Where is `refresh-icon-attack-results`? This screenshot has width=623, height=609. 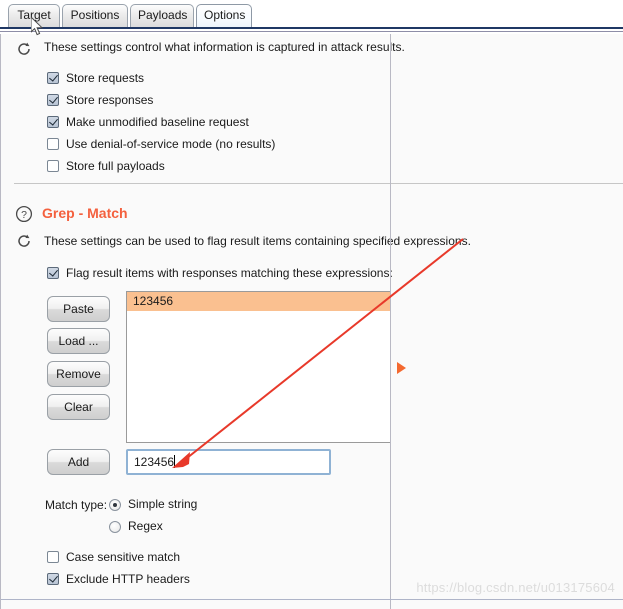
refresh-icon-attack-results is located at coordinates (24, 49).